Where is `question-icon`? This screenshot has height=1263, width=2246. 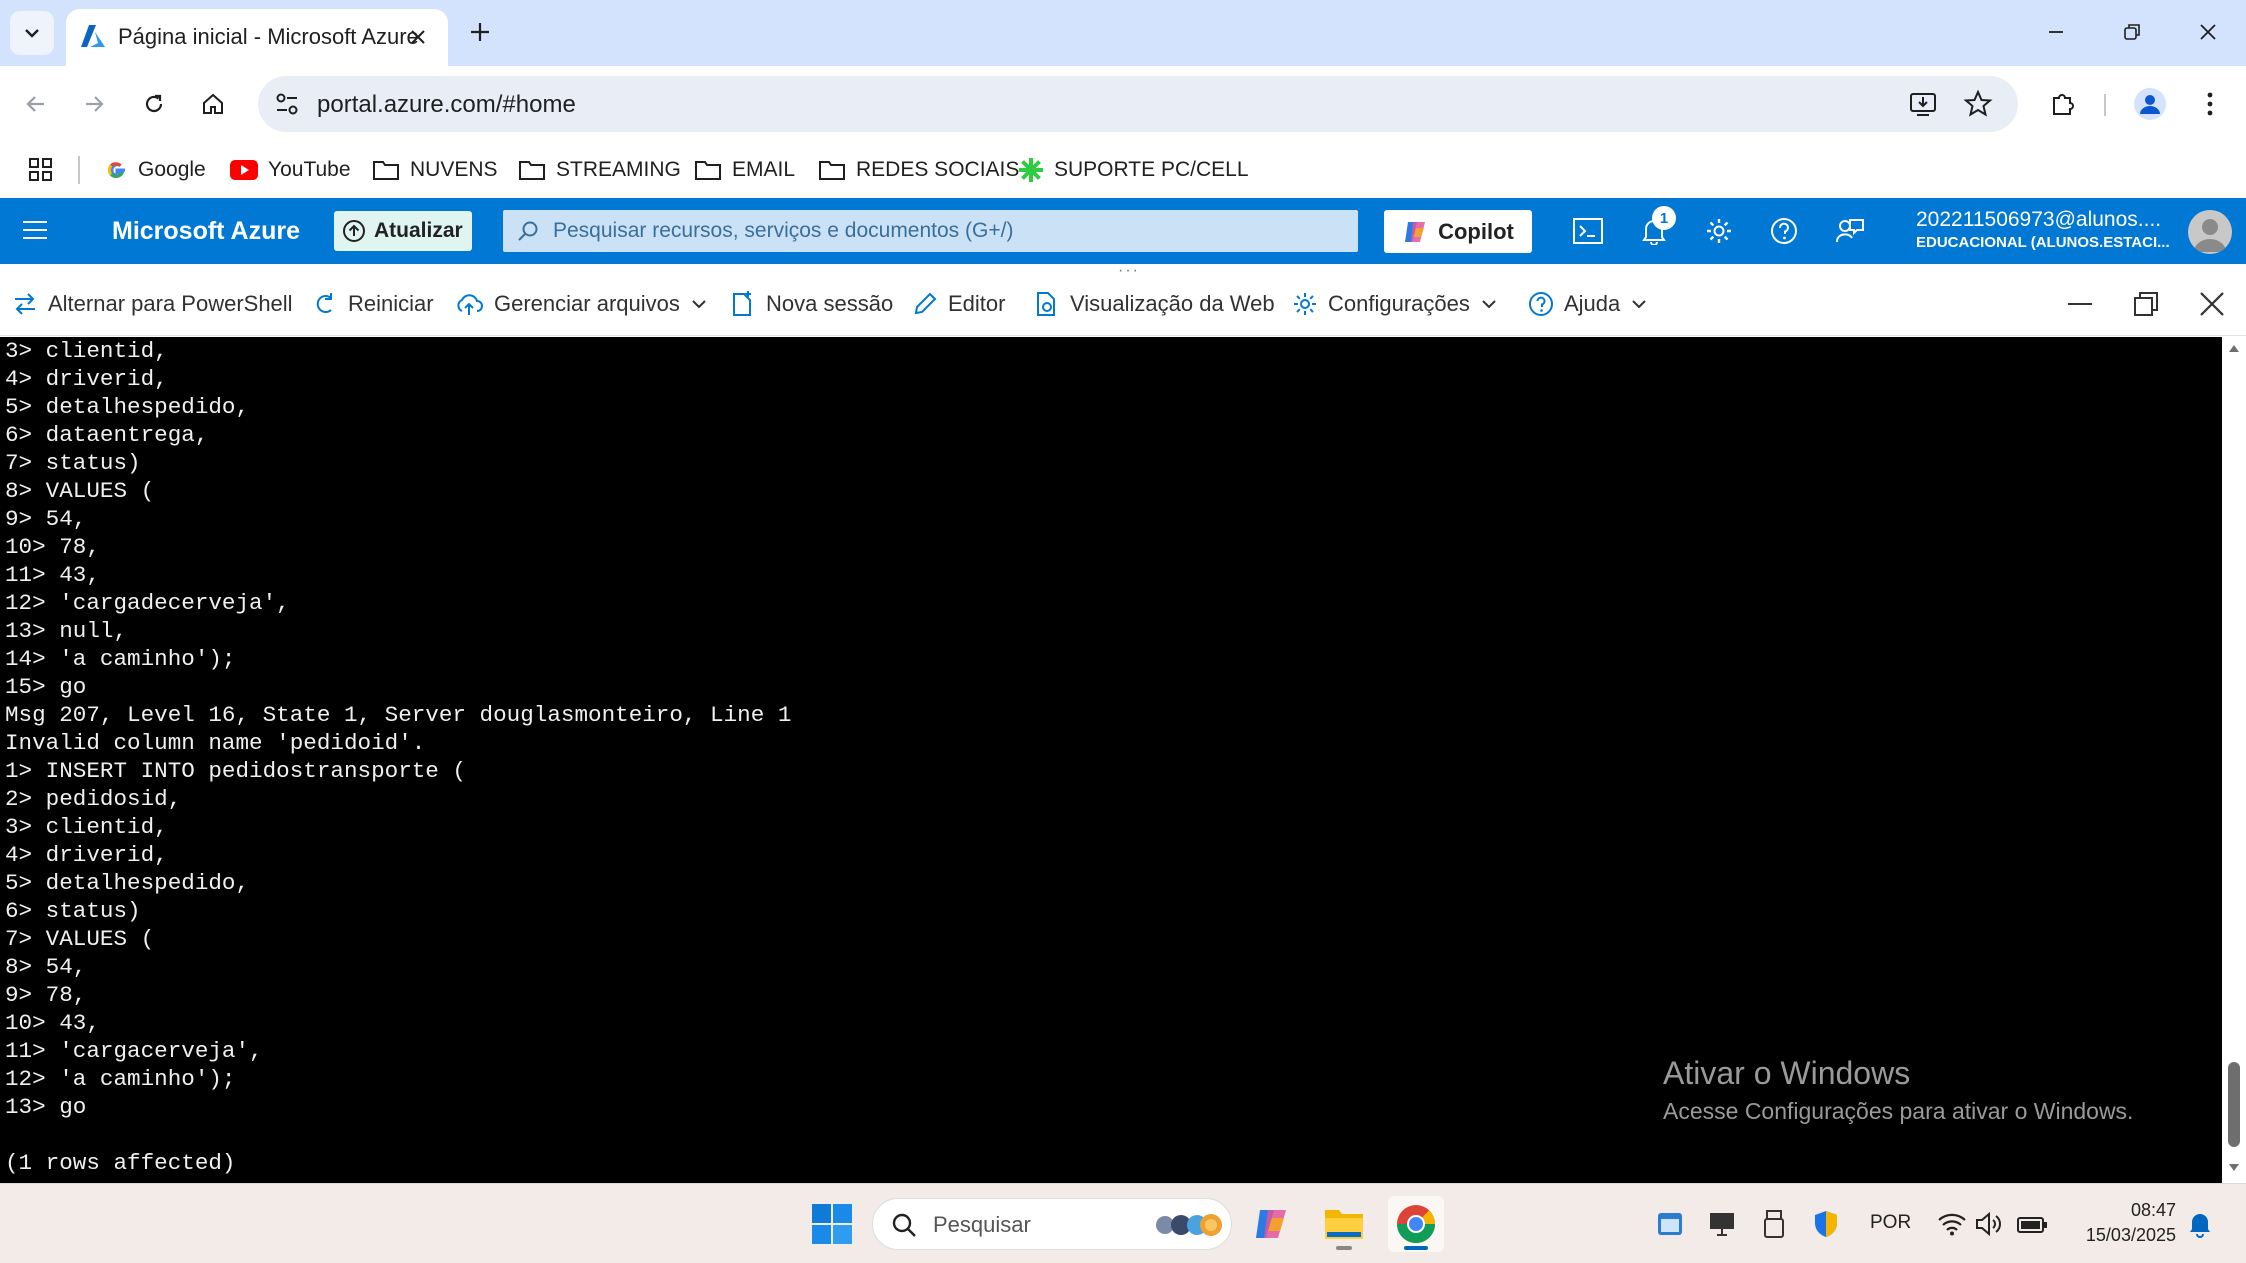 question-icon is located at coordinates (1784, 231).